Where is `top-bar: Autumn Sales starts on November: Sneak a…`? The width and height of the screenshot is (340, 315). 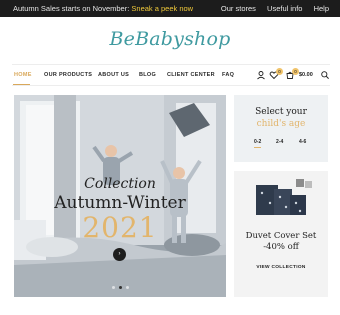
top-bar: Autumn Sales starts on November: Sneak a… is located at coordinates (170, 8).